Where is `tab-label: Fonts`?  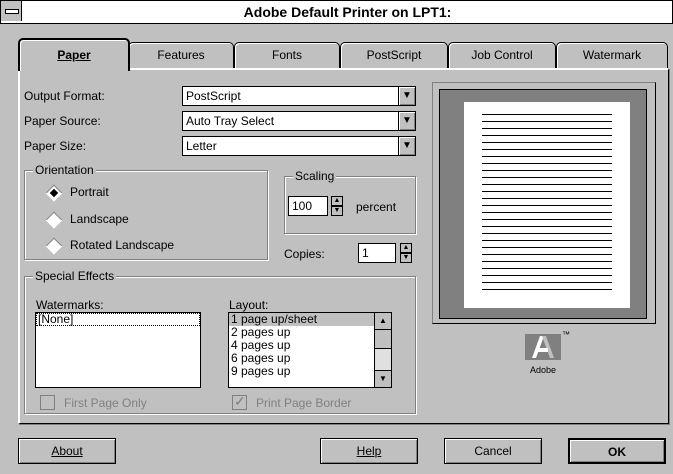 tab-label: Fonts is located at coordinates (286, 55).